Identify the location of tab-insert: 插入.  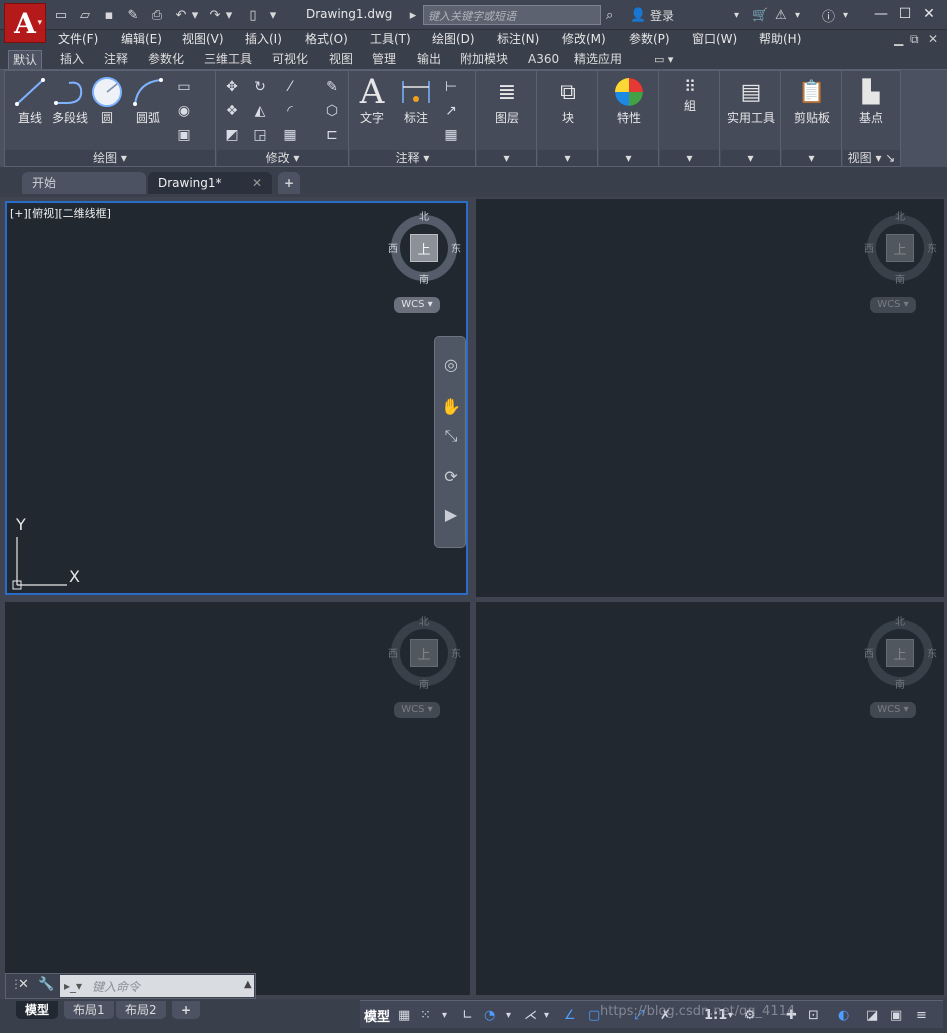
(72, 59).